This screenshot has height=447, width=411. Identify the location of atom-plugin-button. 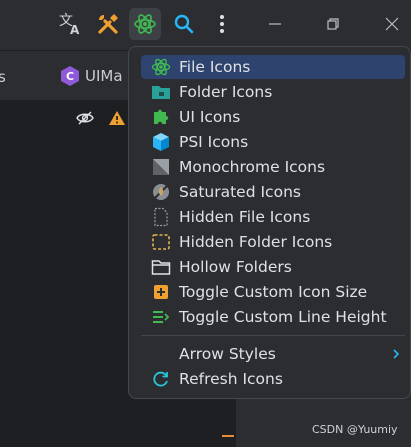
(145, 24).